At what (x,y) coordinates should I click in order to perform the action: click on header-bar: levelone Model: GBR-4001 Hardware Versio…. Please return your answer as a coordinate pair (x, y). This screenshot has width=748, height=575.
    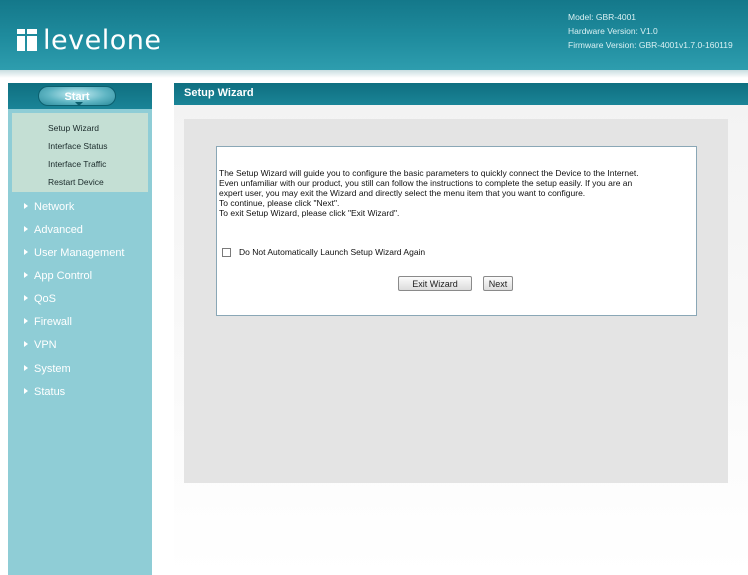
    Looking at the image, I should click on (374, 35).